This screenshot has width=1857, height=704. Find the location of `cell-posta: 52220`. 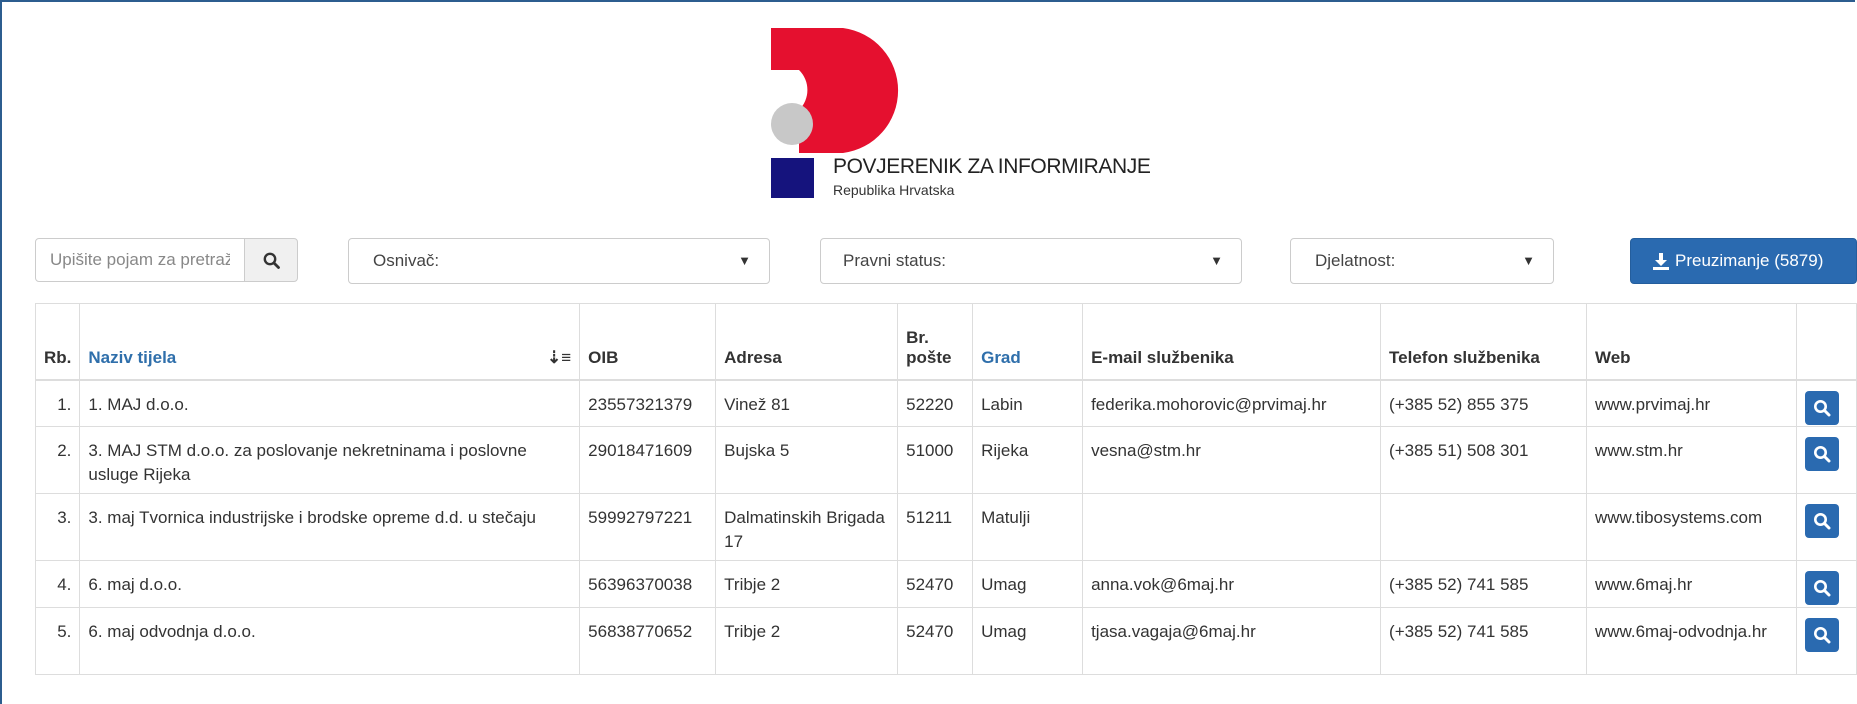

cell-posta: 52220 is located at coordinates (935, 403).